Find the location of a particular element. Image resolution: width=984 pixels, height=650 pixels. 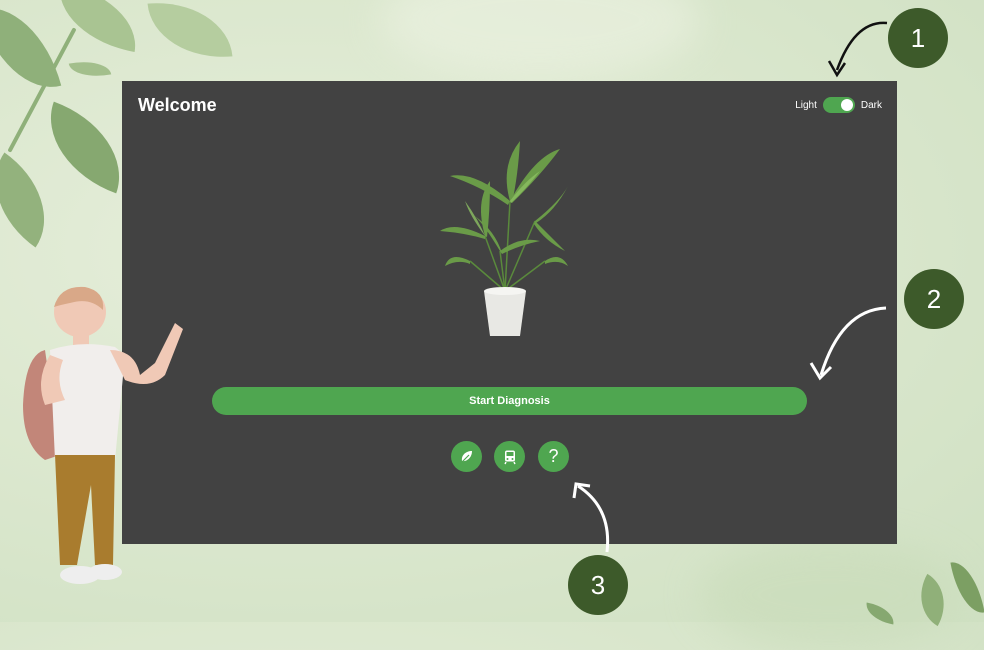

question-icon: ? is located at coordinates (553, 456).